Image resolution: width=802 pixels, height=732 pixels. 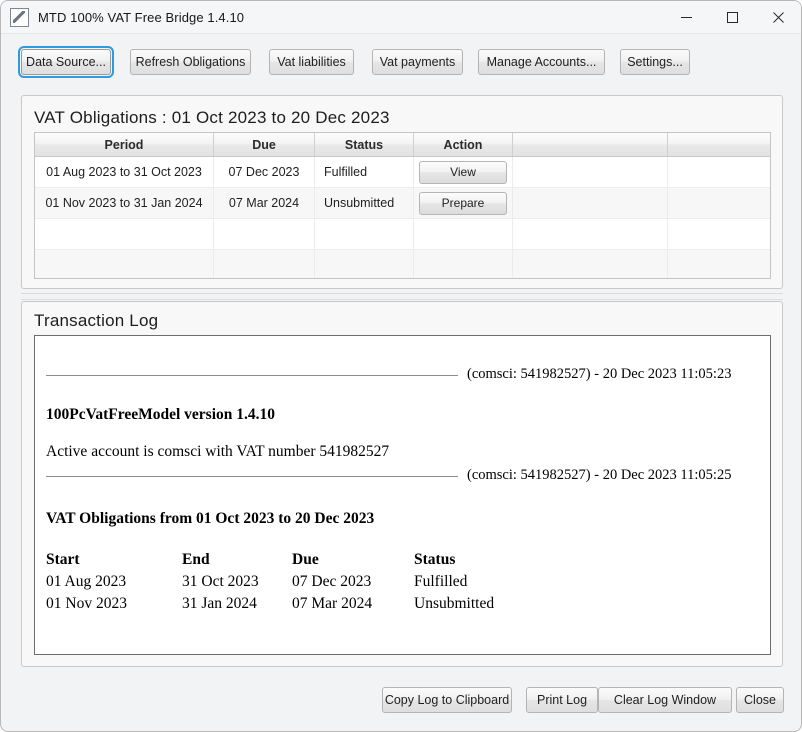 What do you see at coordinates (124, 203) in the screenshot?
I see `obligation-period-cell: 01 Nov 2023 to 31 Jan 2024` at bounding box center [124, 203].